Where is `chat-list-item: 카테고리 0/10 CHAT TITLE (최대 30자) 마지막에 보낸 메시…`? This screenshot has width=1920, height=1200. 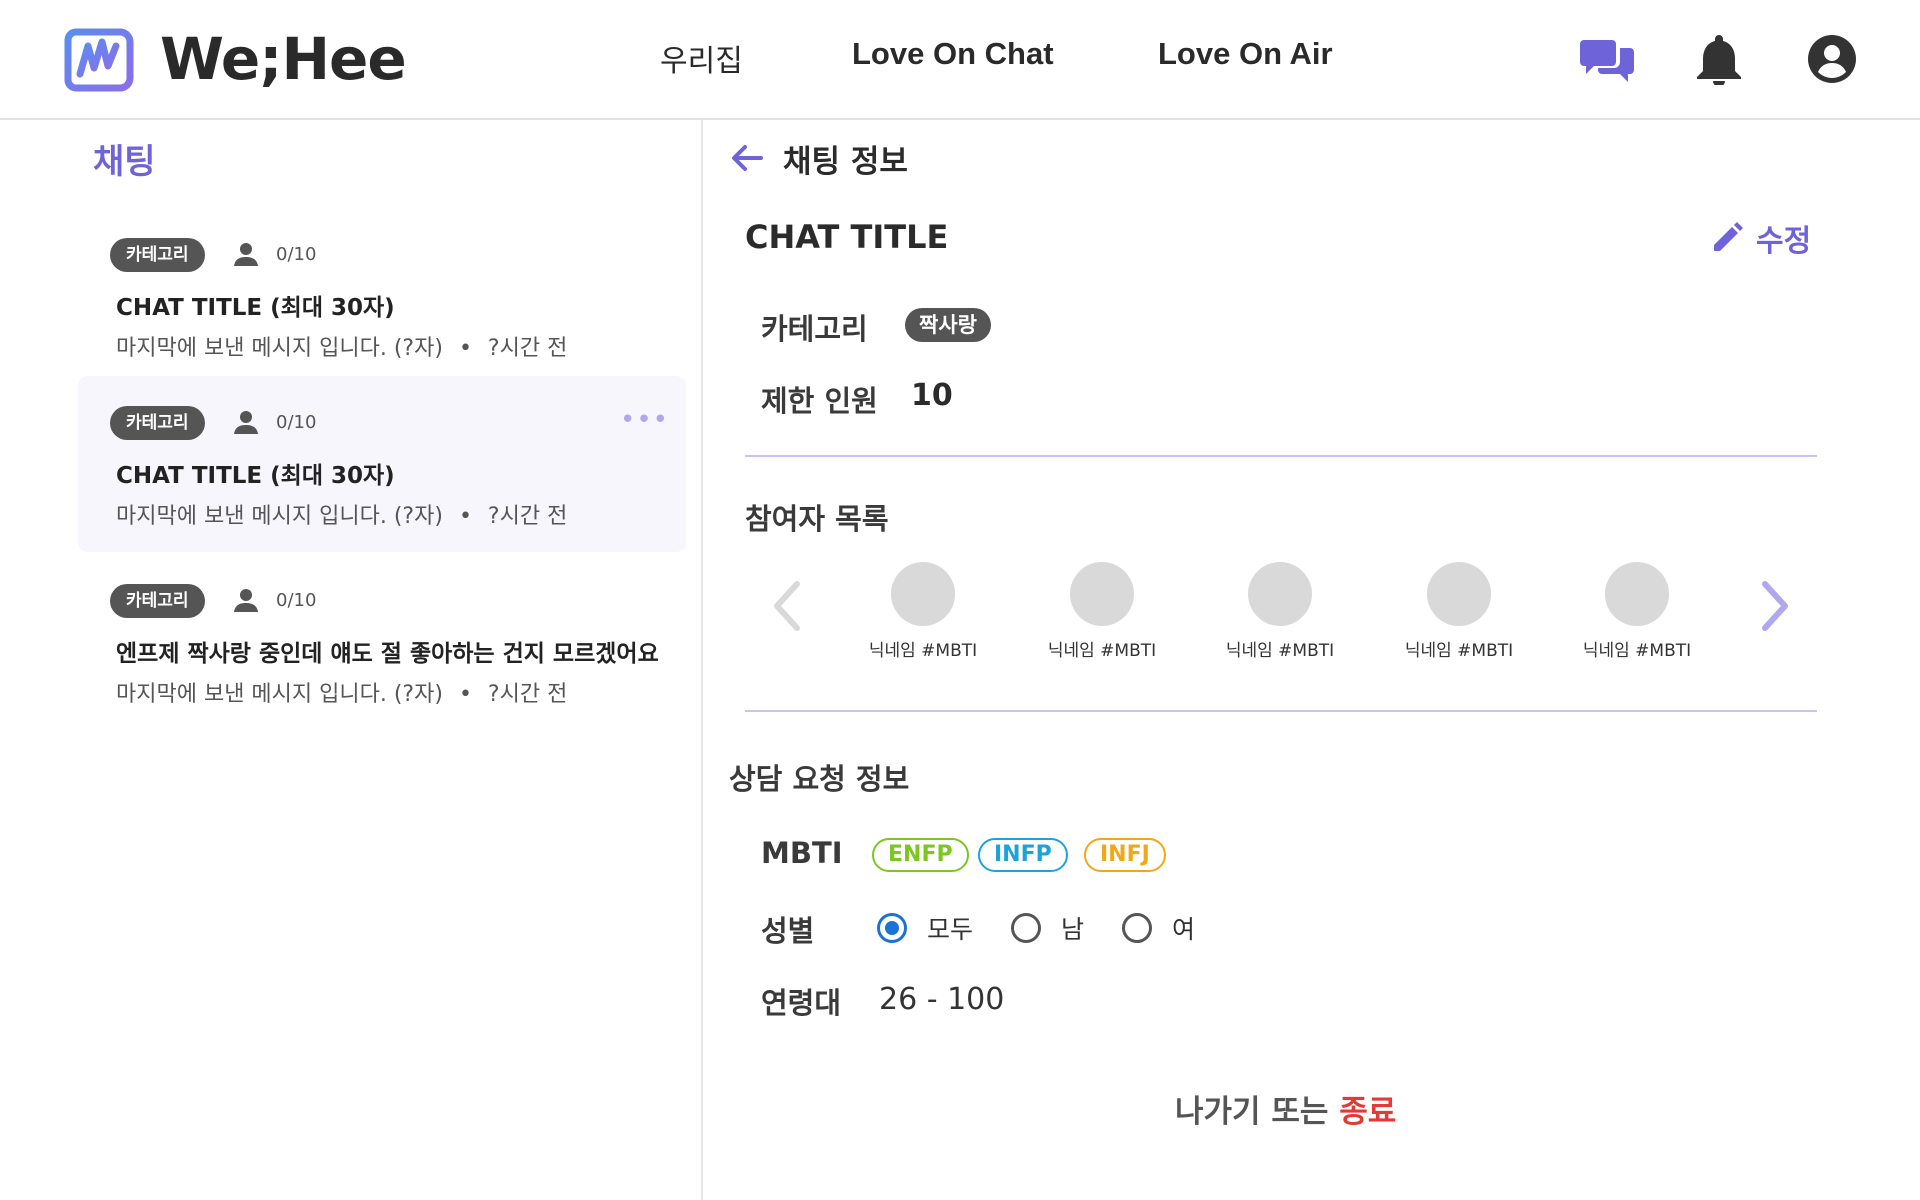
chat-list-item: 카테고리 0/10 CHAT TITLE (최대 30자) 마지막에 보낸 메시… is located at coordinates (382, 296).